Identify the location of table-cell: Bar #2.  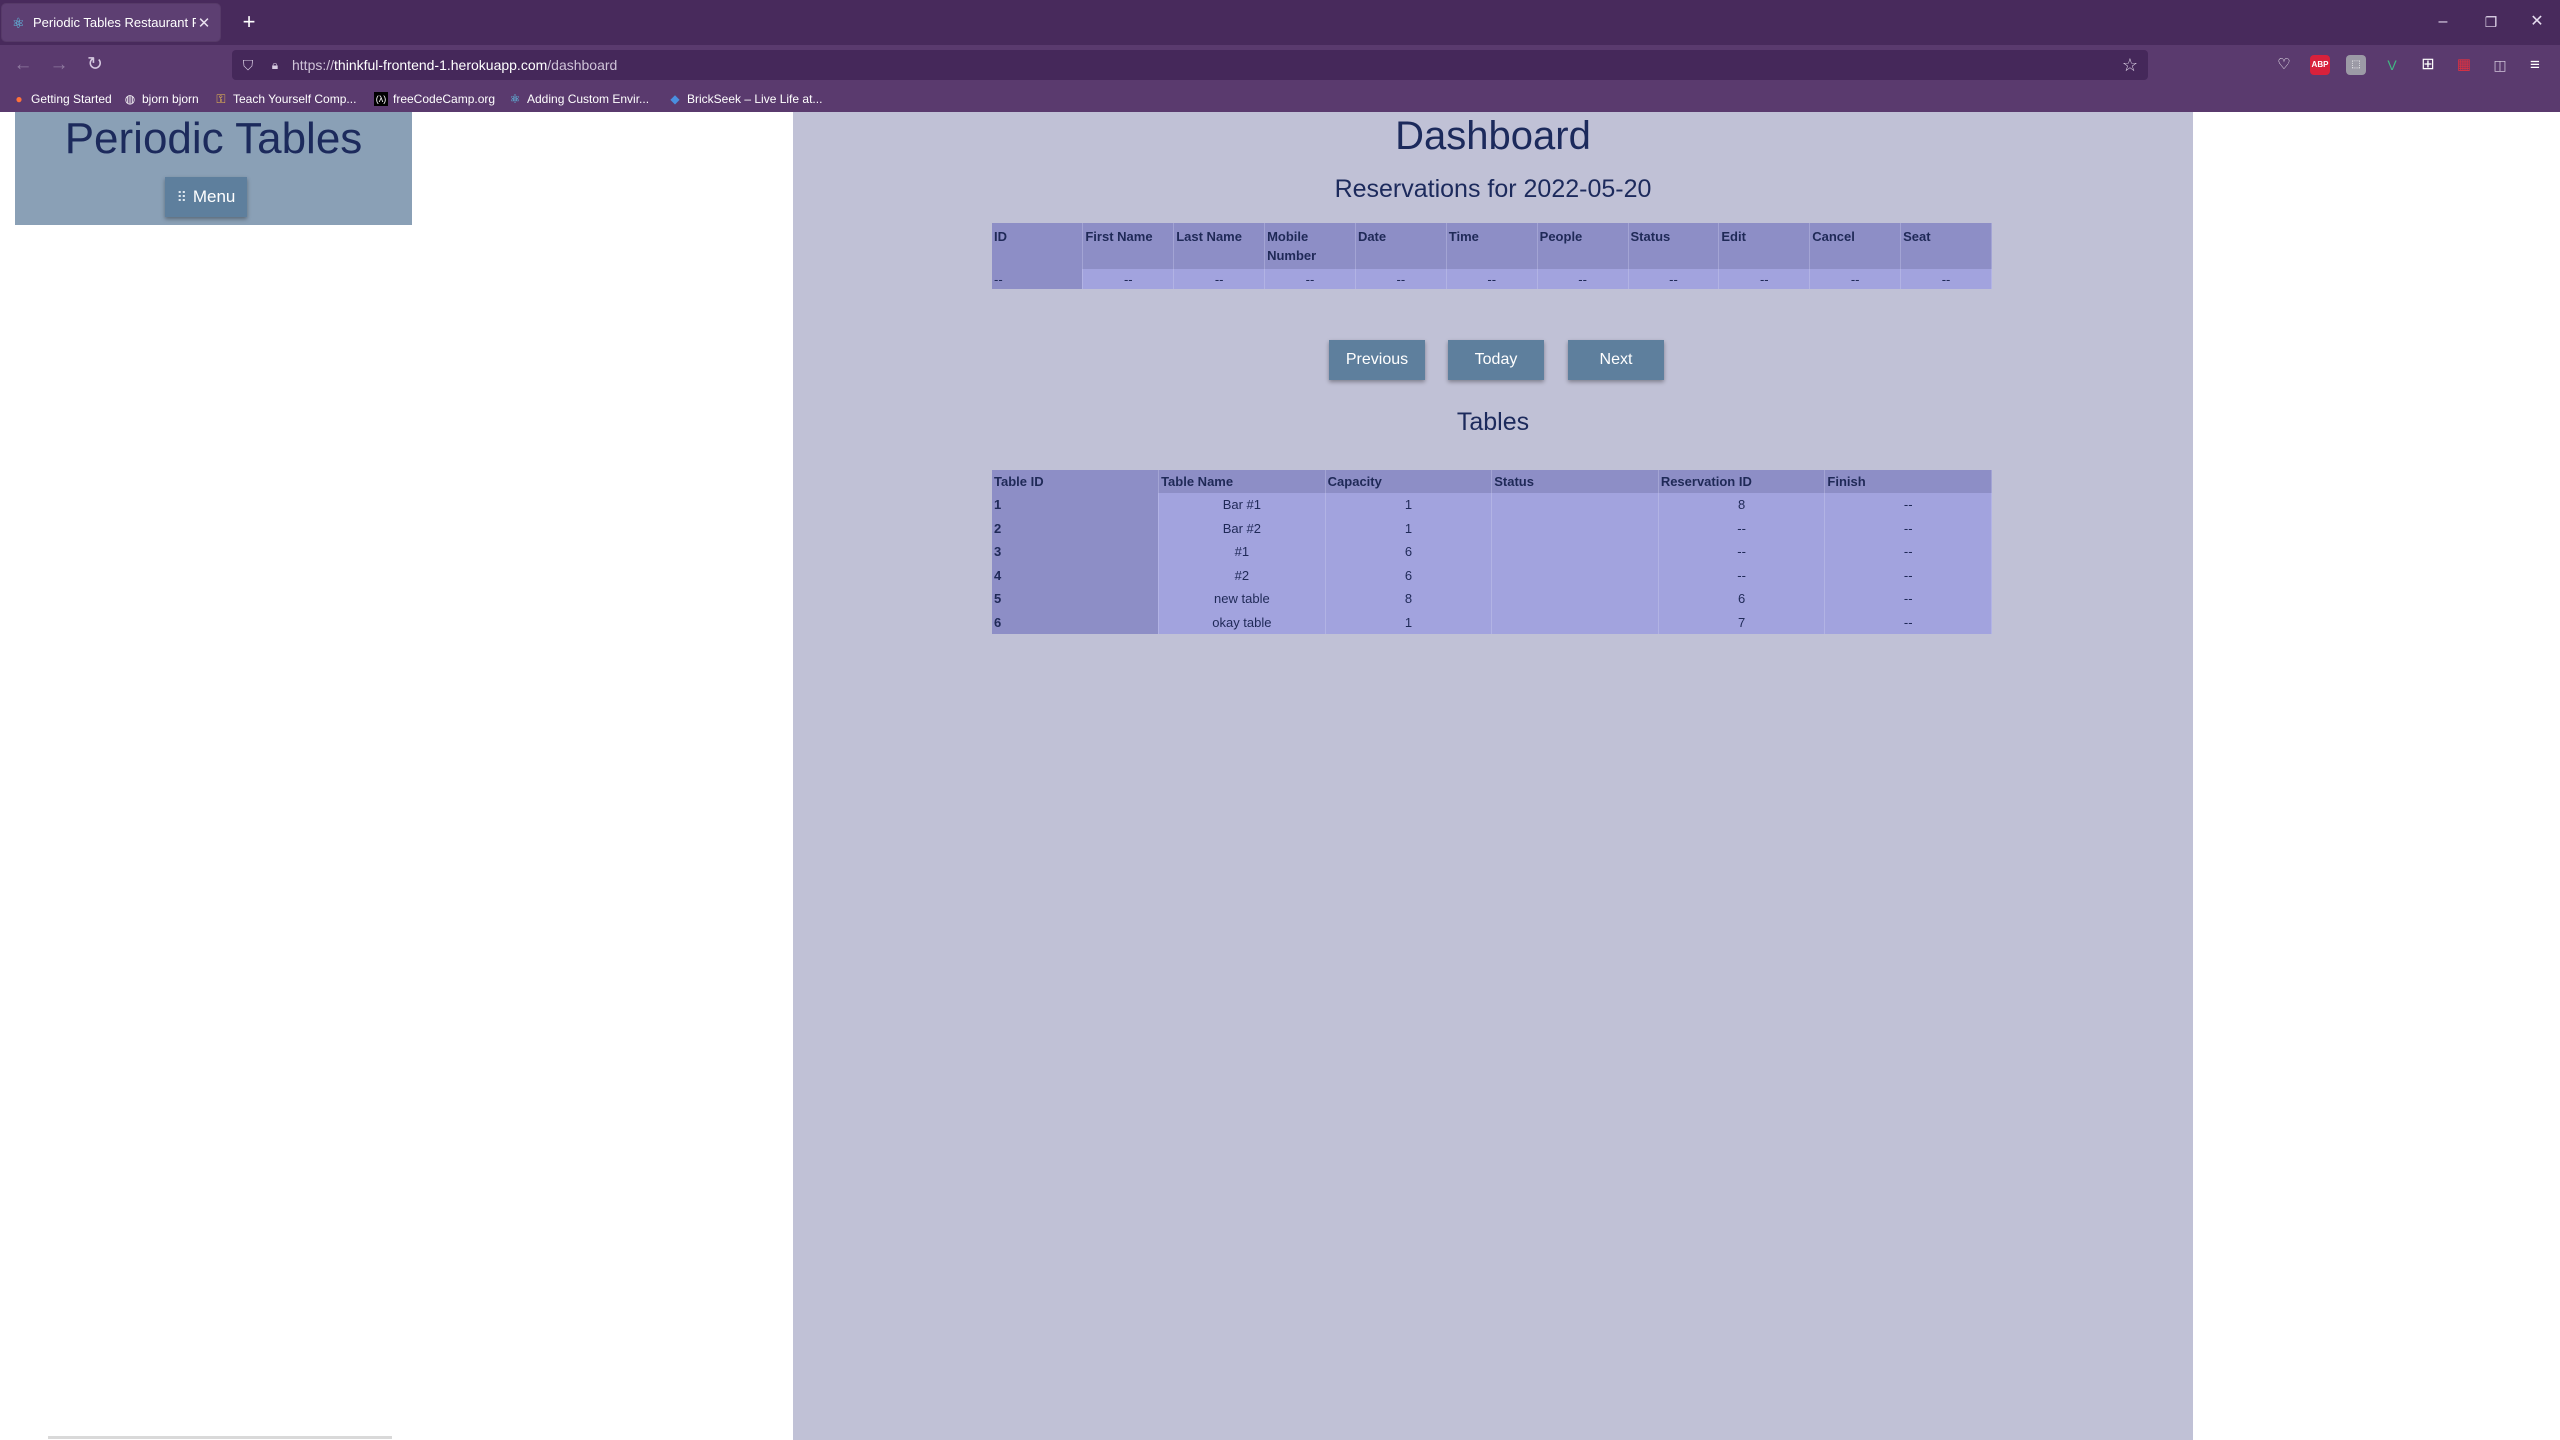
(1242, 528).